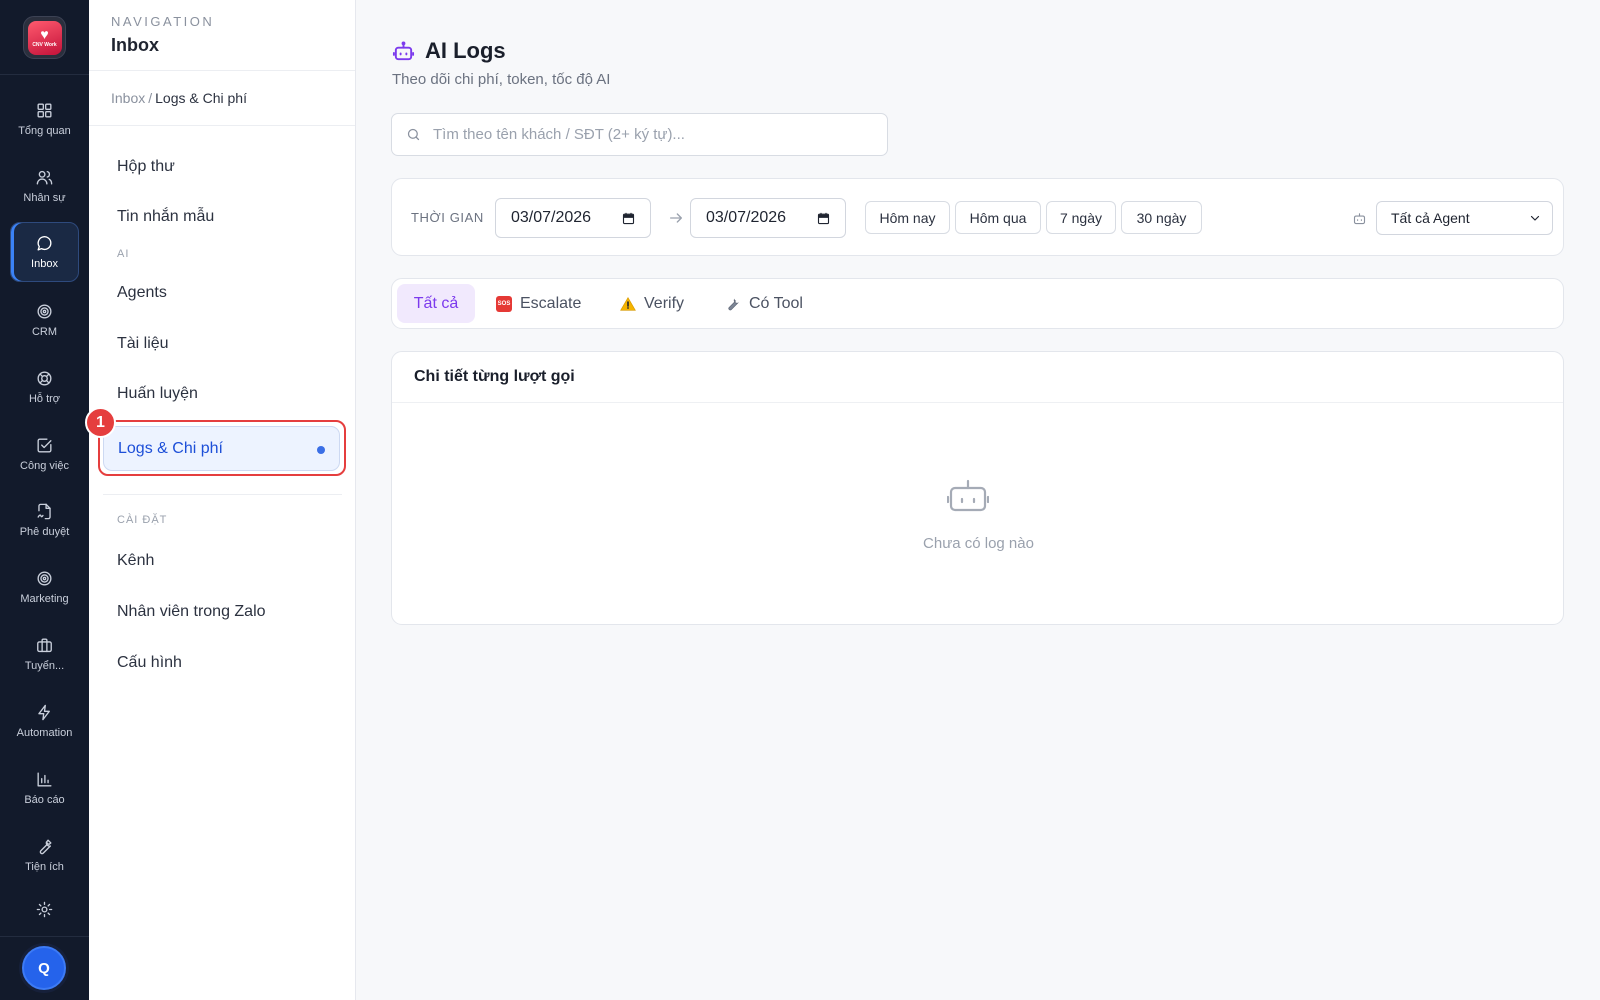  Describe the element at coordinates (44, 587) in the screenshot. I see `rail-item-marketing: Marketing` at that location.